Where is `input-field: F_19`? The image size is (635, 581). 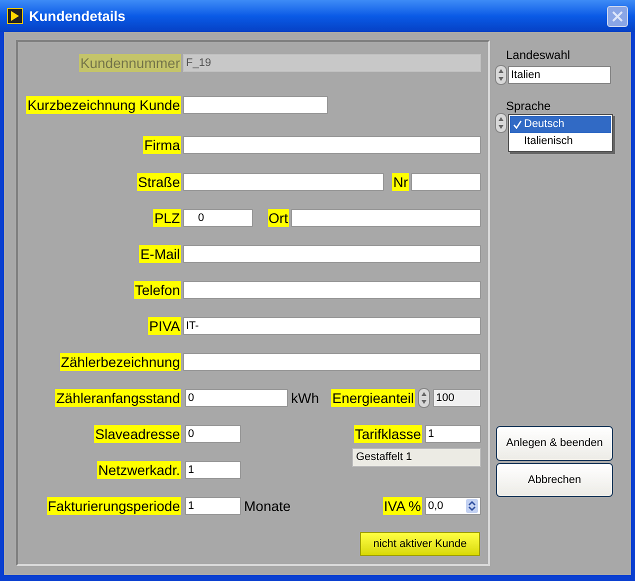
input-field: F_19 is located at coordinates (332, 63).